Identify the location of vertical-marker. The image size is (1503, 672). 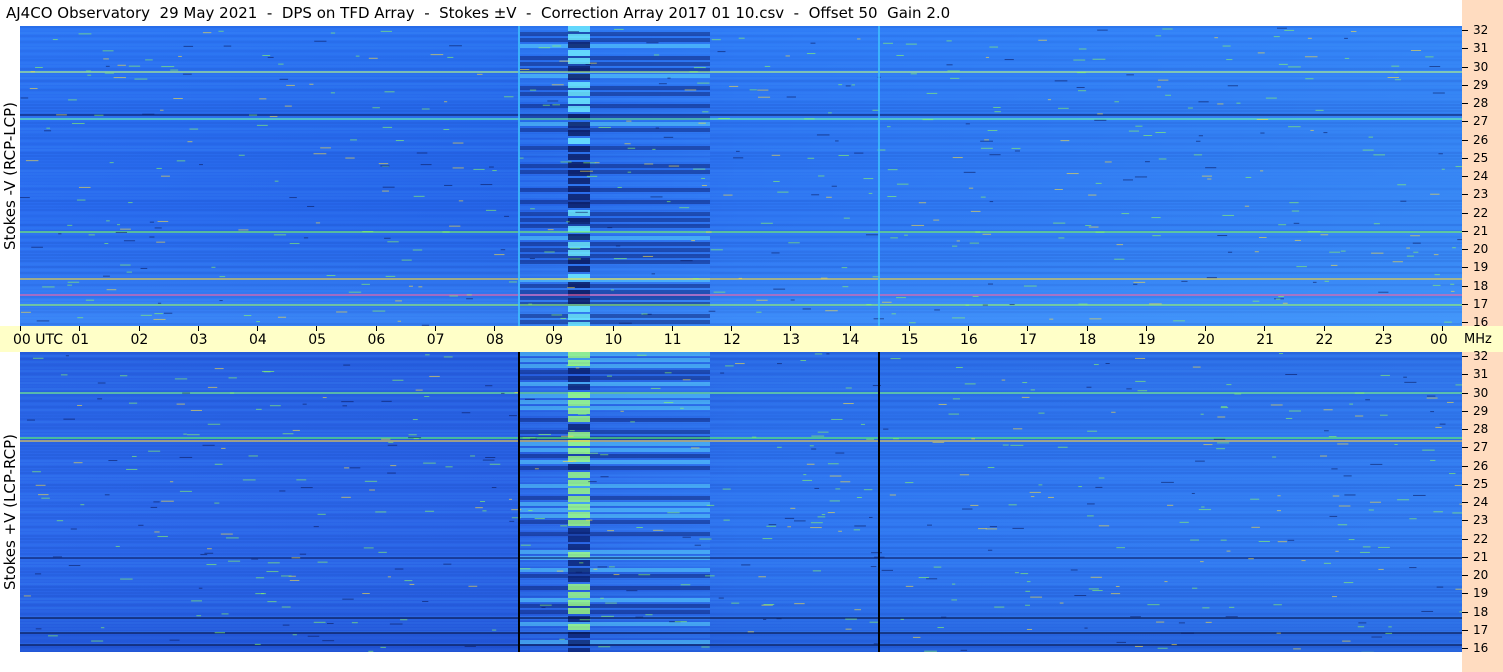
(519, 176).